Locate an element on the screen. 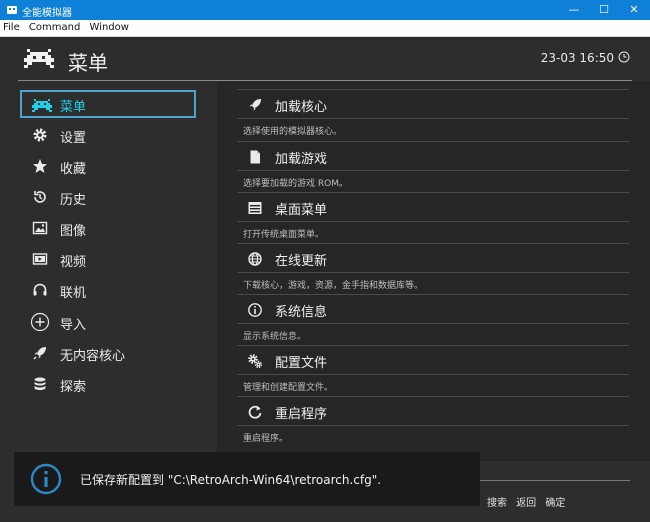  menu-entry-title: 配置文件 is located at coordinates (301, 363).